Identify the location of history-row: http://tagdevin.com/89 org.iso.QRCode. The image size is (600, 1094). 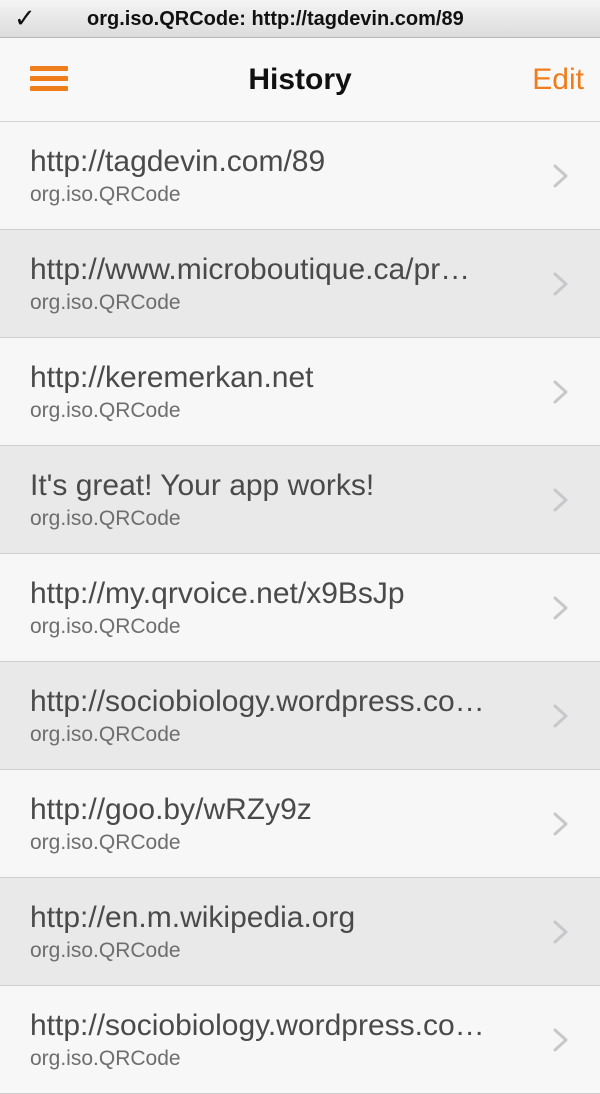
(300, 176).